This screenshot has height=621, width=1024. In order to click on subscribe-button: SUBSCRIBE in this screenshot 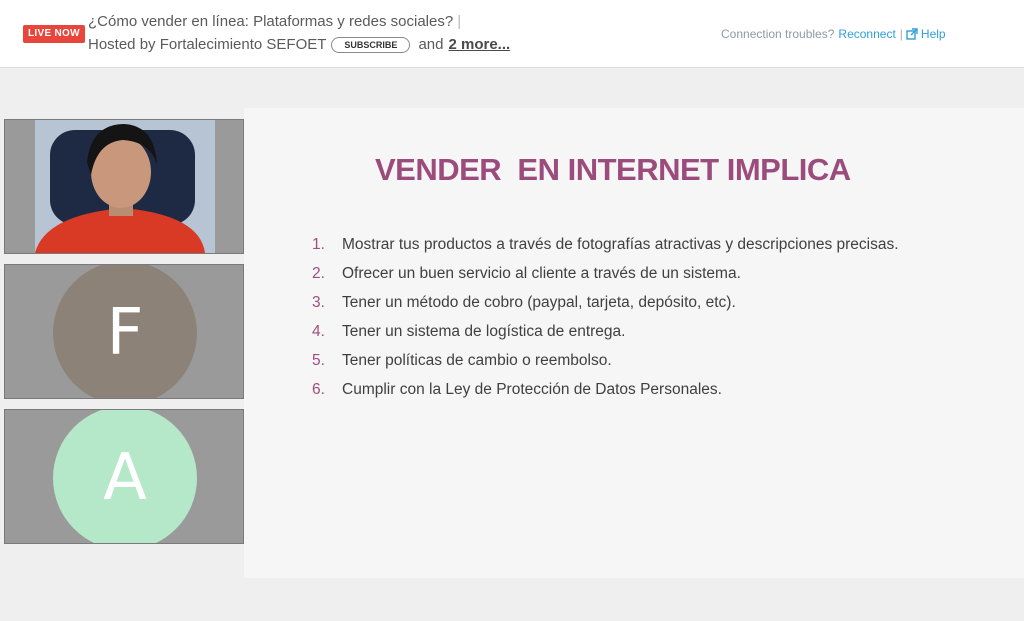, I will do `click(371, 44)`.